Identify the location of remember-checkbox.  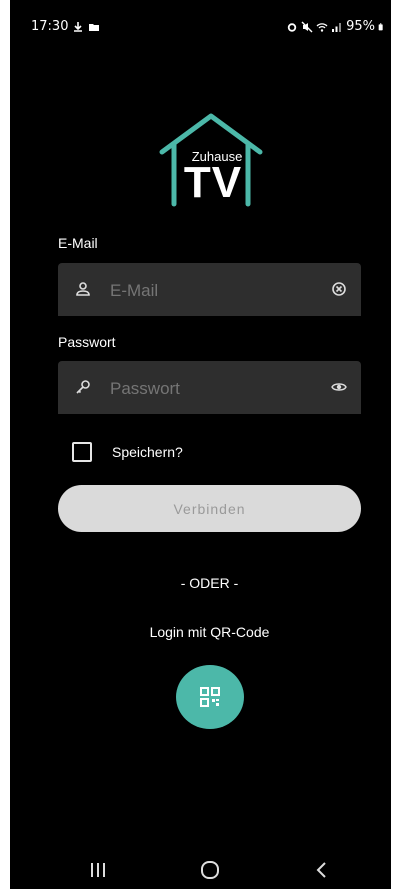
(82, 452).